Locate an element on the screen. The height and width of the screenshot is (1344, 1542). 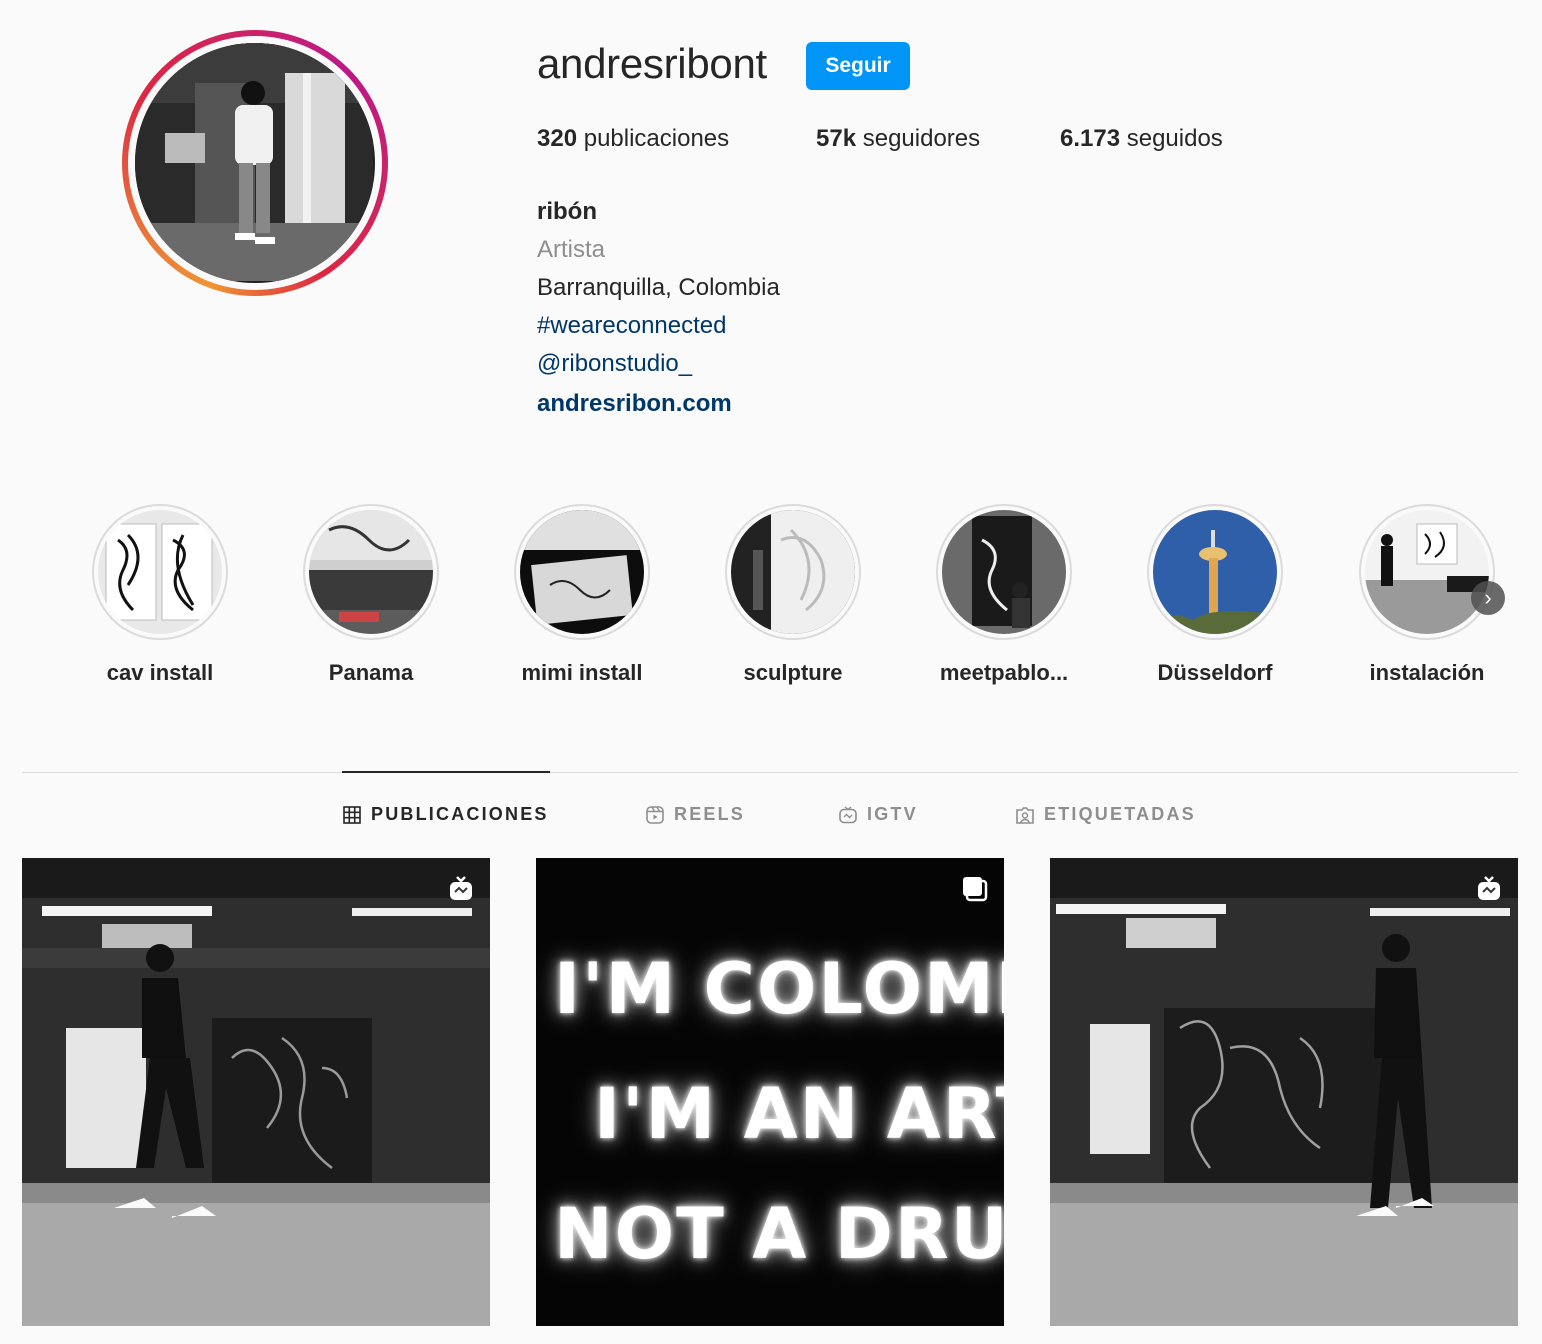
posts-count-stat: 320 publicaciones is located at coordinates (633, 139).